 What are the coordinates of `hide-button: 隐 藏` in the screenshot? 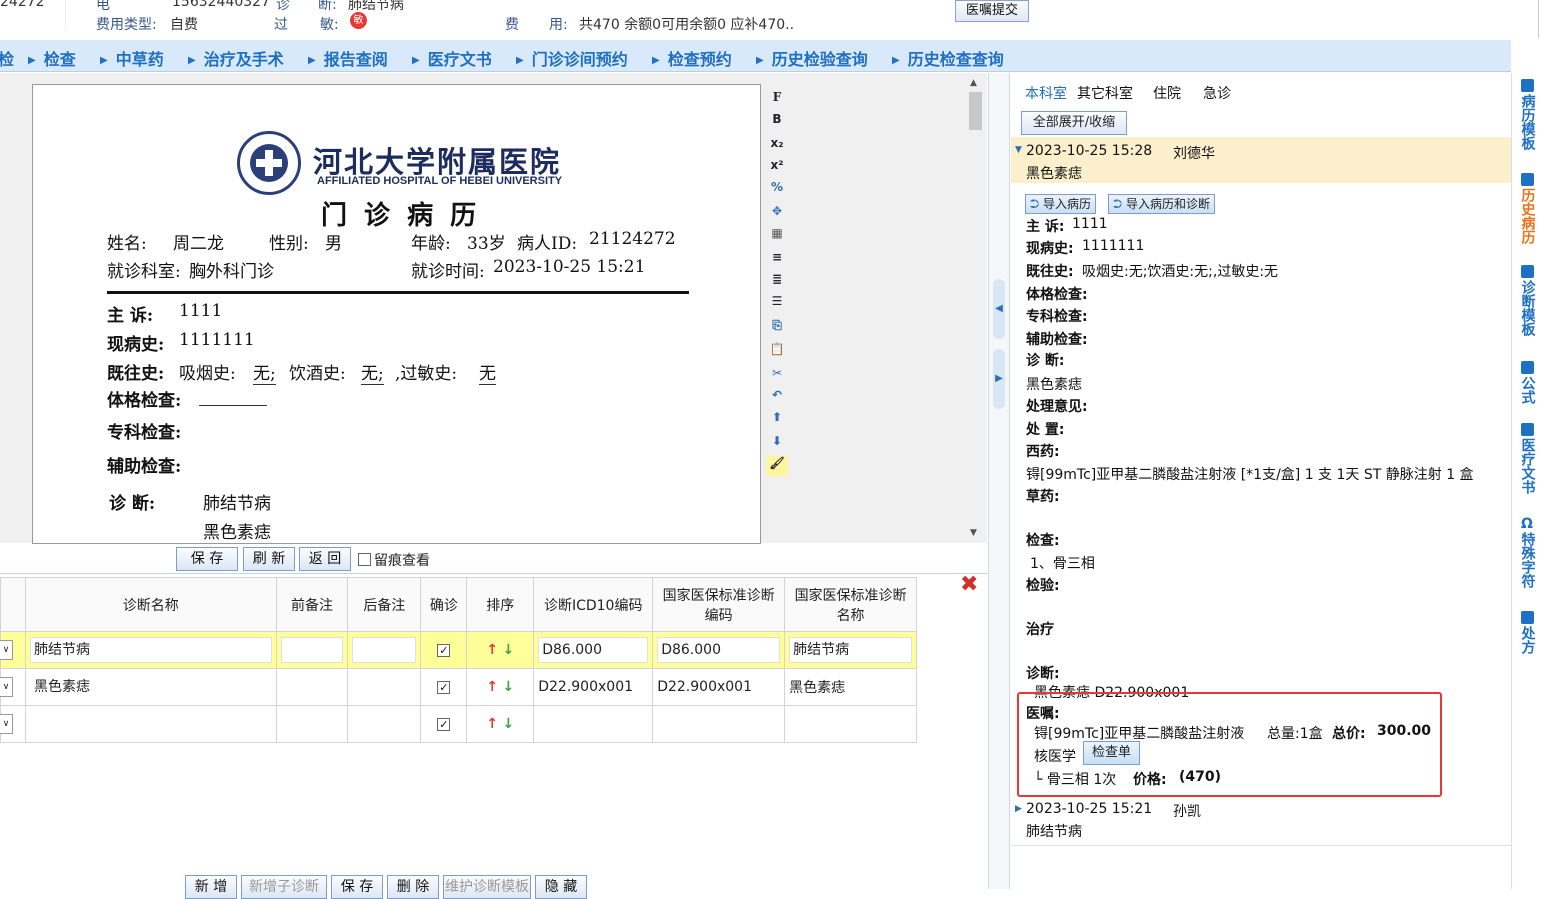 It's located at (561, 887).